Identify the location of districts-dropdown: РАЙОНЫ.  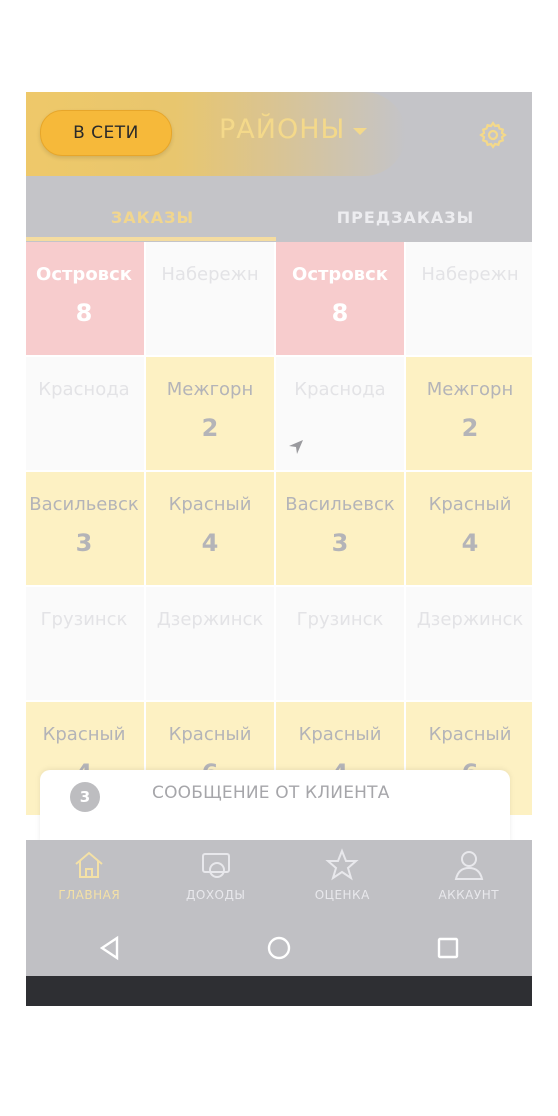
(293, 129).